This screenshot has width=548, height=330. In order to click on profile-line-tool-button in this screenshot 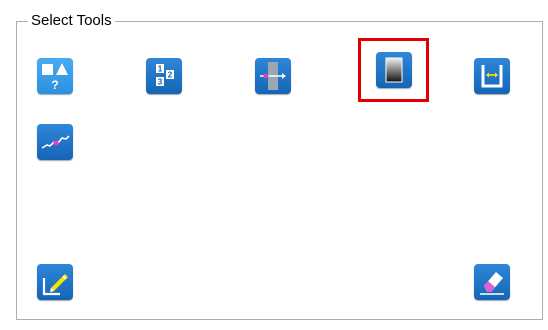, I will do `click(55, 142)`.